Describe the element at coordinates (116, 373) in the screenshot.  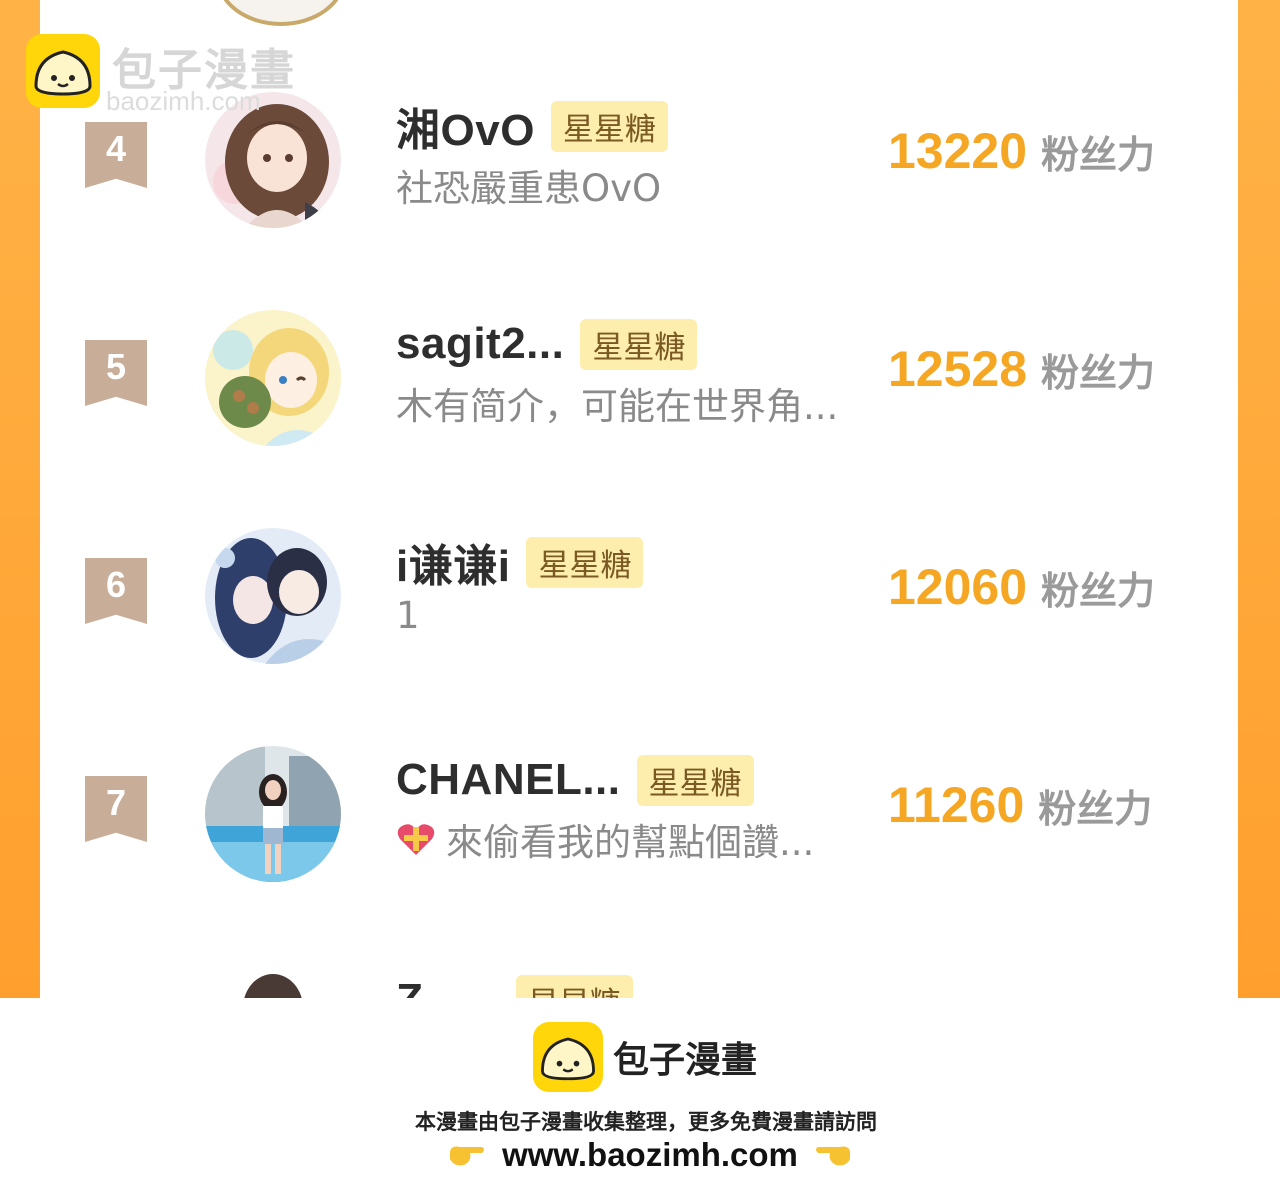
I see `rank-badge: 5` at that location.